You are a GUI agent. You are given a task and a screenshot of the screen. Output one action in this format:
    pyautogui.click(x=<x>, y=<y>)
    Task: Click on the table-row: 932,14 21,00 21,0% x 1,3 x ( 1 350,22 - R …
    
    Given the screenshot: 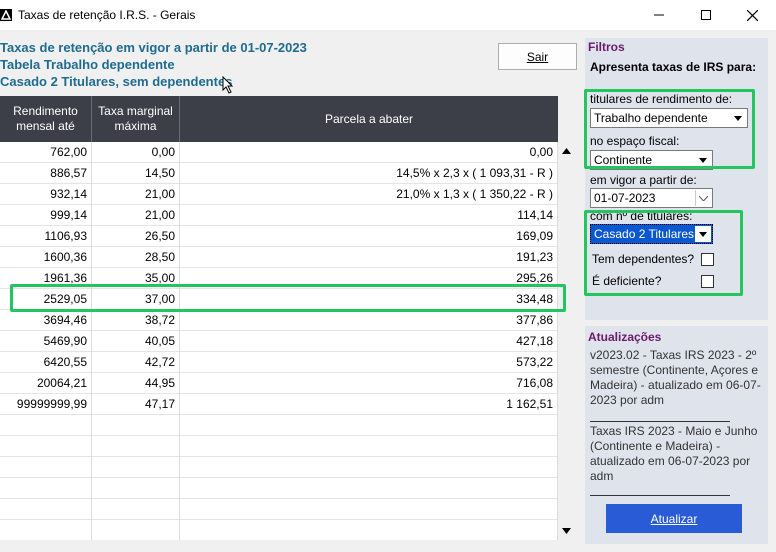 What is the action you would take?
    pyautogui.click(x=279, y=194)
    